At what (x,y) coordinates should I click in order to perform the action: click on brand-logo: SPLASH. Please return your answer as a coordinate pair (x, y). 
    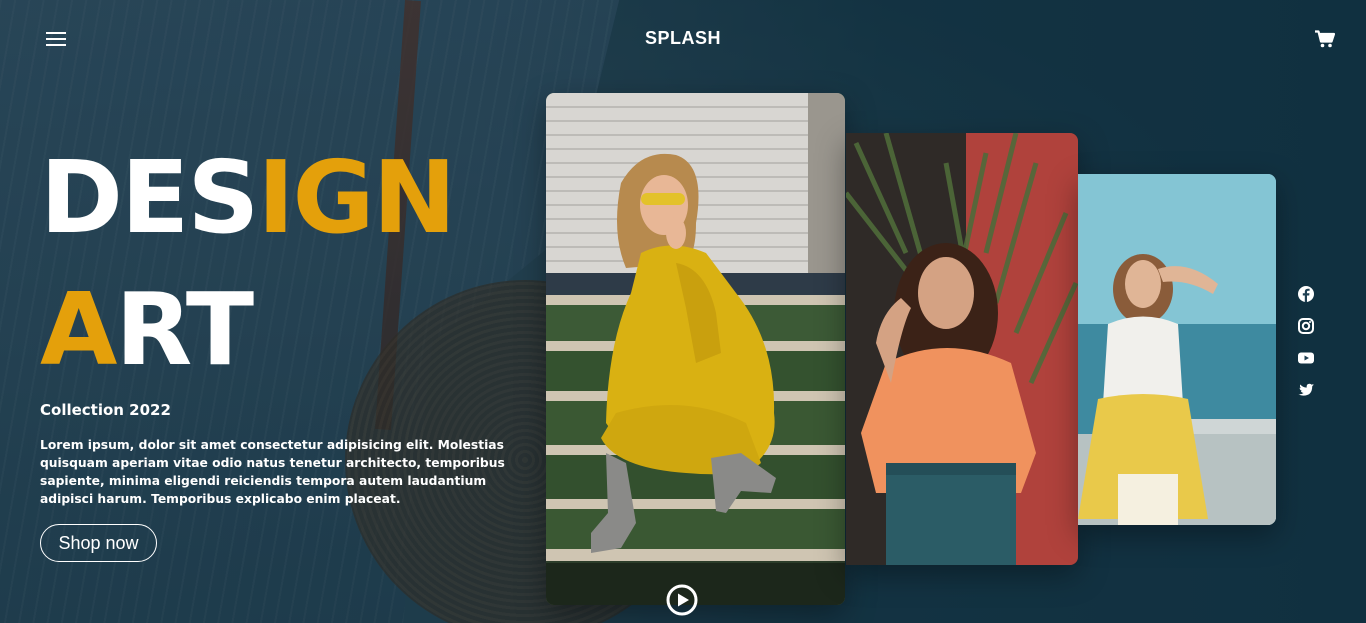
    Looking at the image, I should click on (683, 38).